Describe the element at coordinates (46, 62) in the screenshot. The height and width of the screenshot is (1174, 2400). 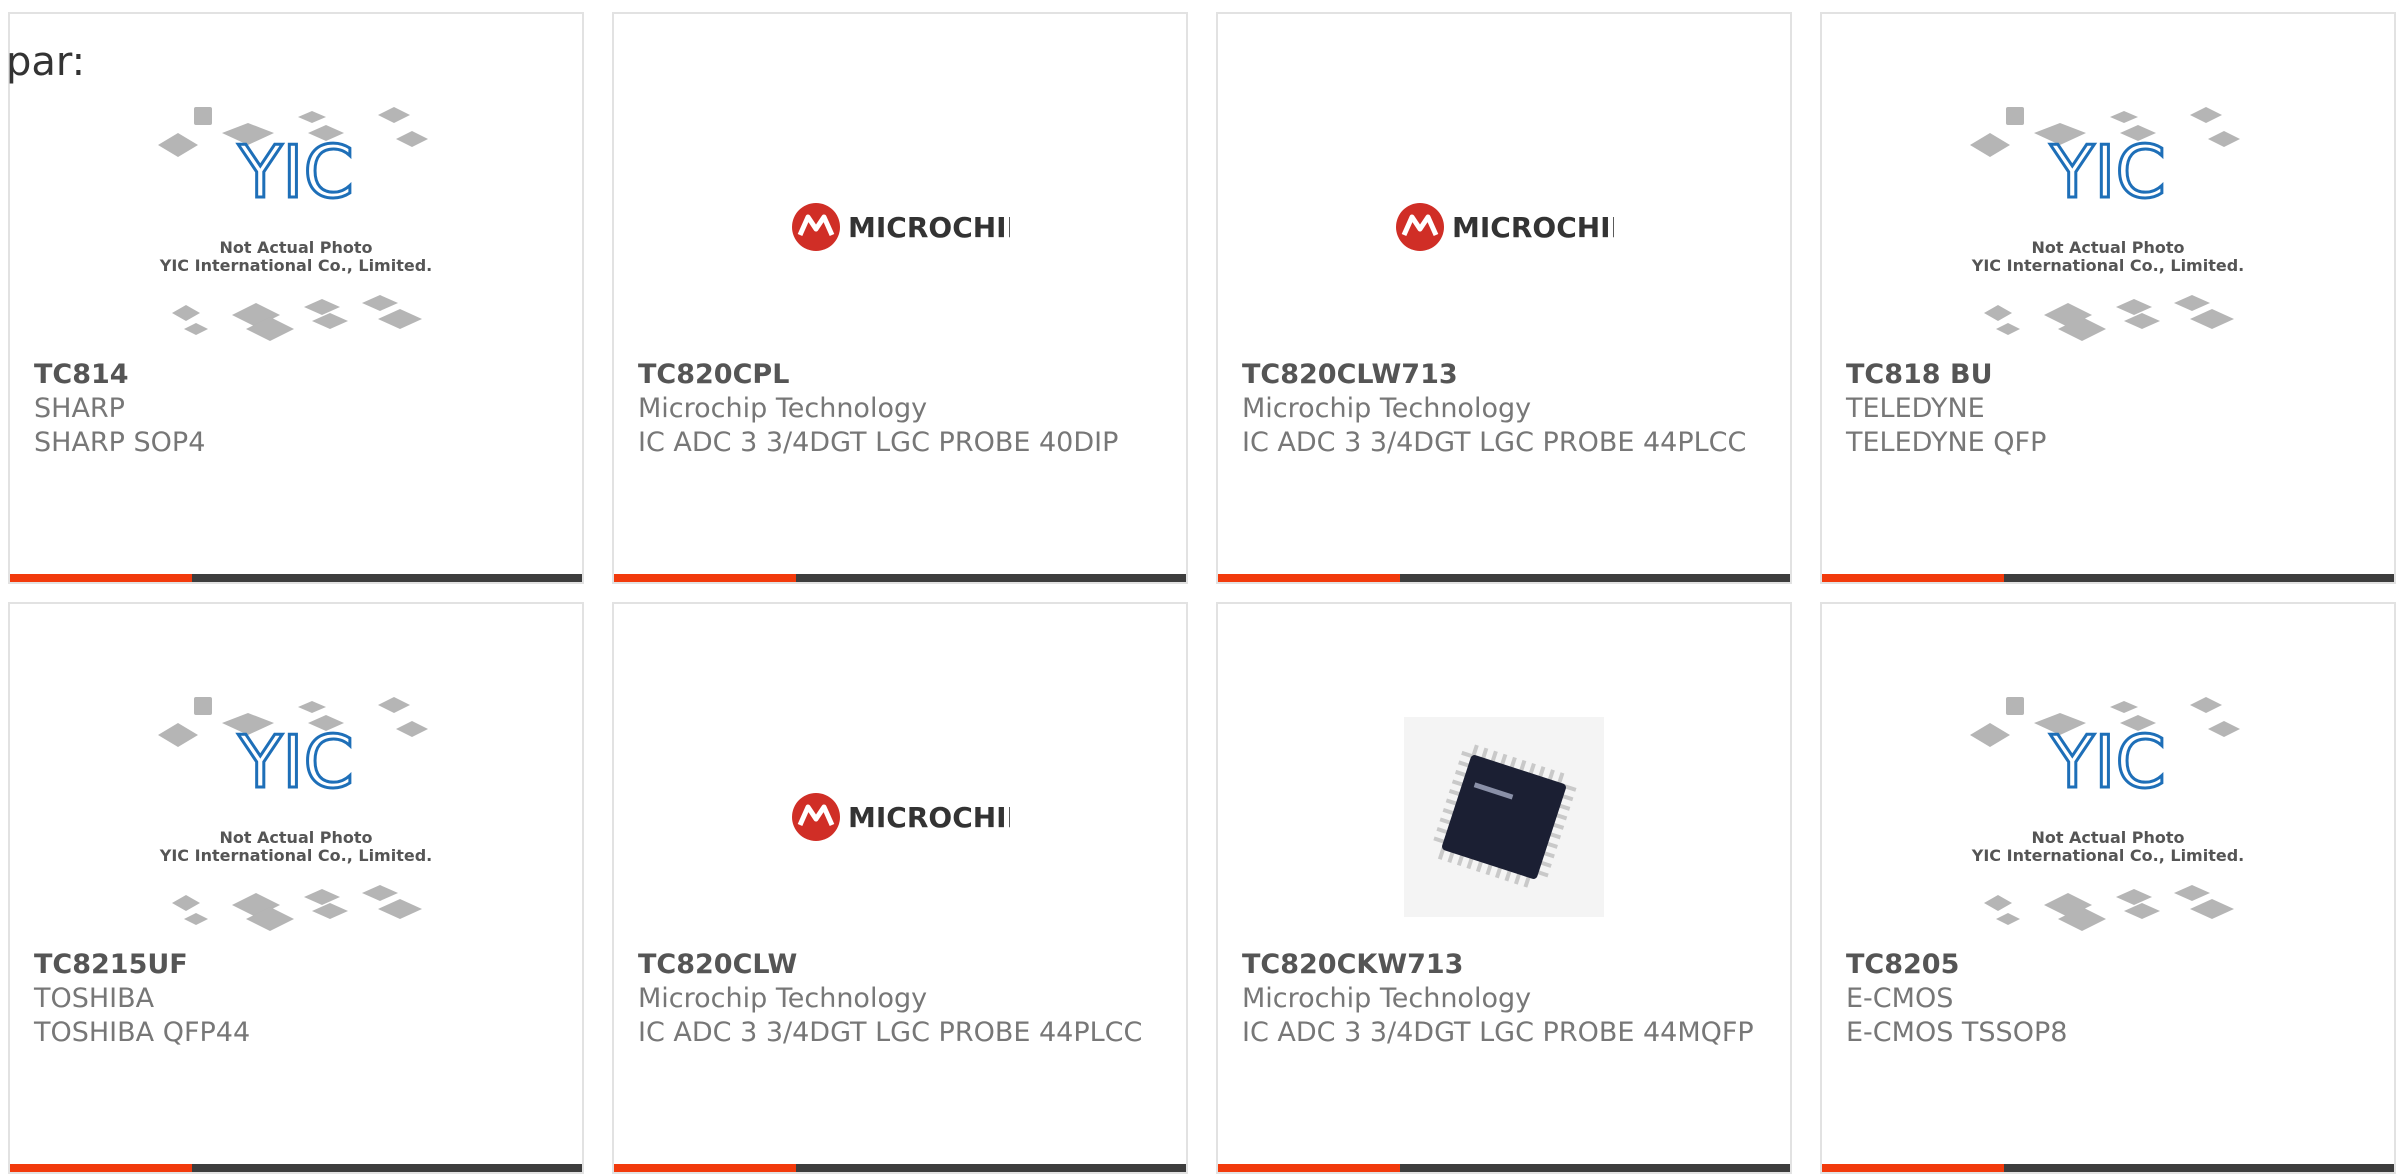
I see `par-label: par:` at that location.